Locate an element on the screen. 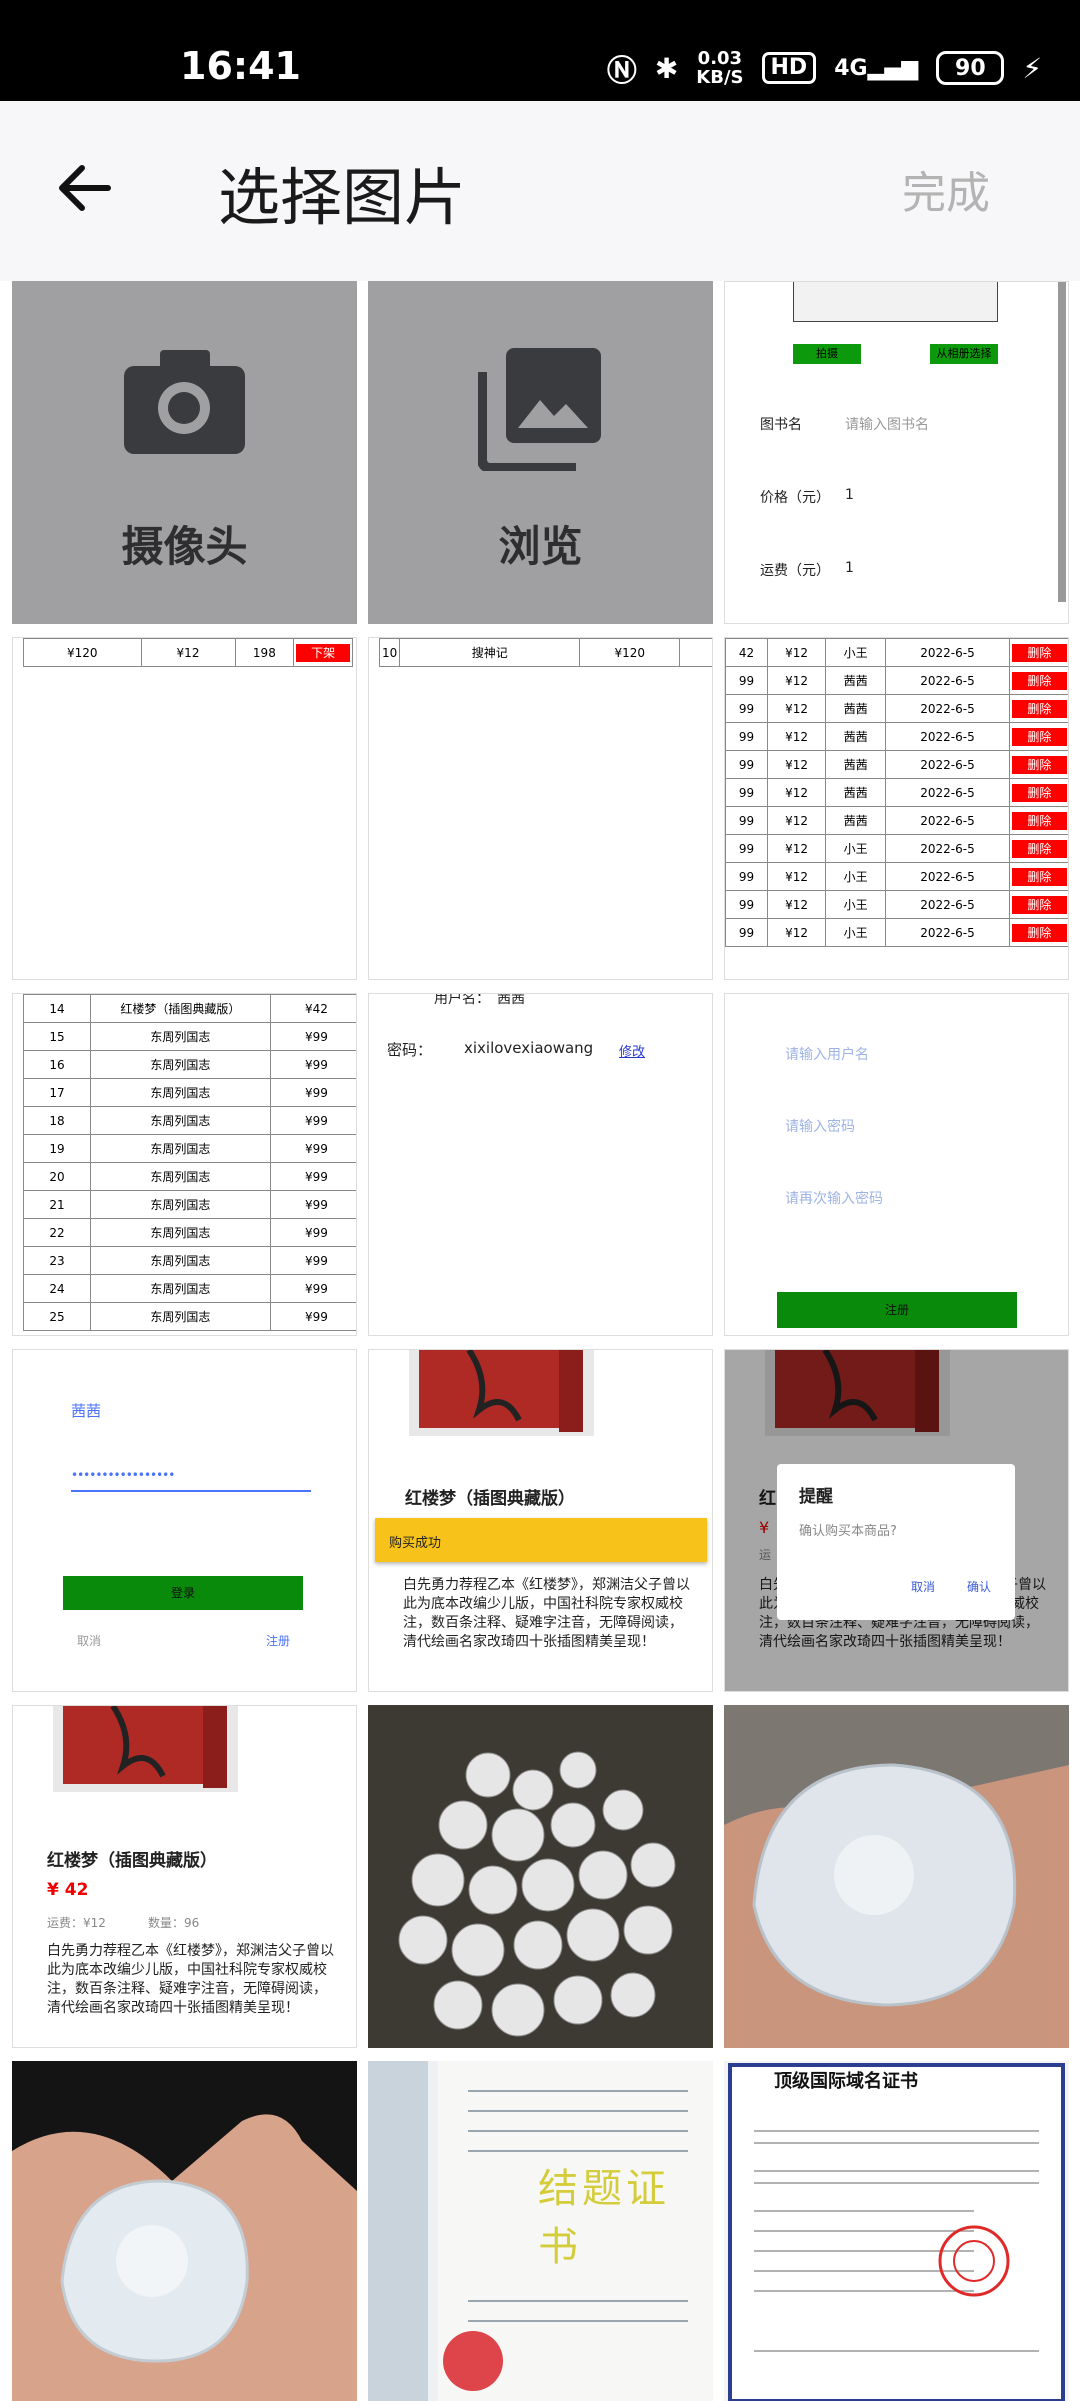 The height and width of the screenshot is (2401, 1080). thumb-register: 请输入用户名 请输入密码 请再次输入密码 注册 is located at coordinates (896, 1164).